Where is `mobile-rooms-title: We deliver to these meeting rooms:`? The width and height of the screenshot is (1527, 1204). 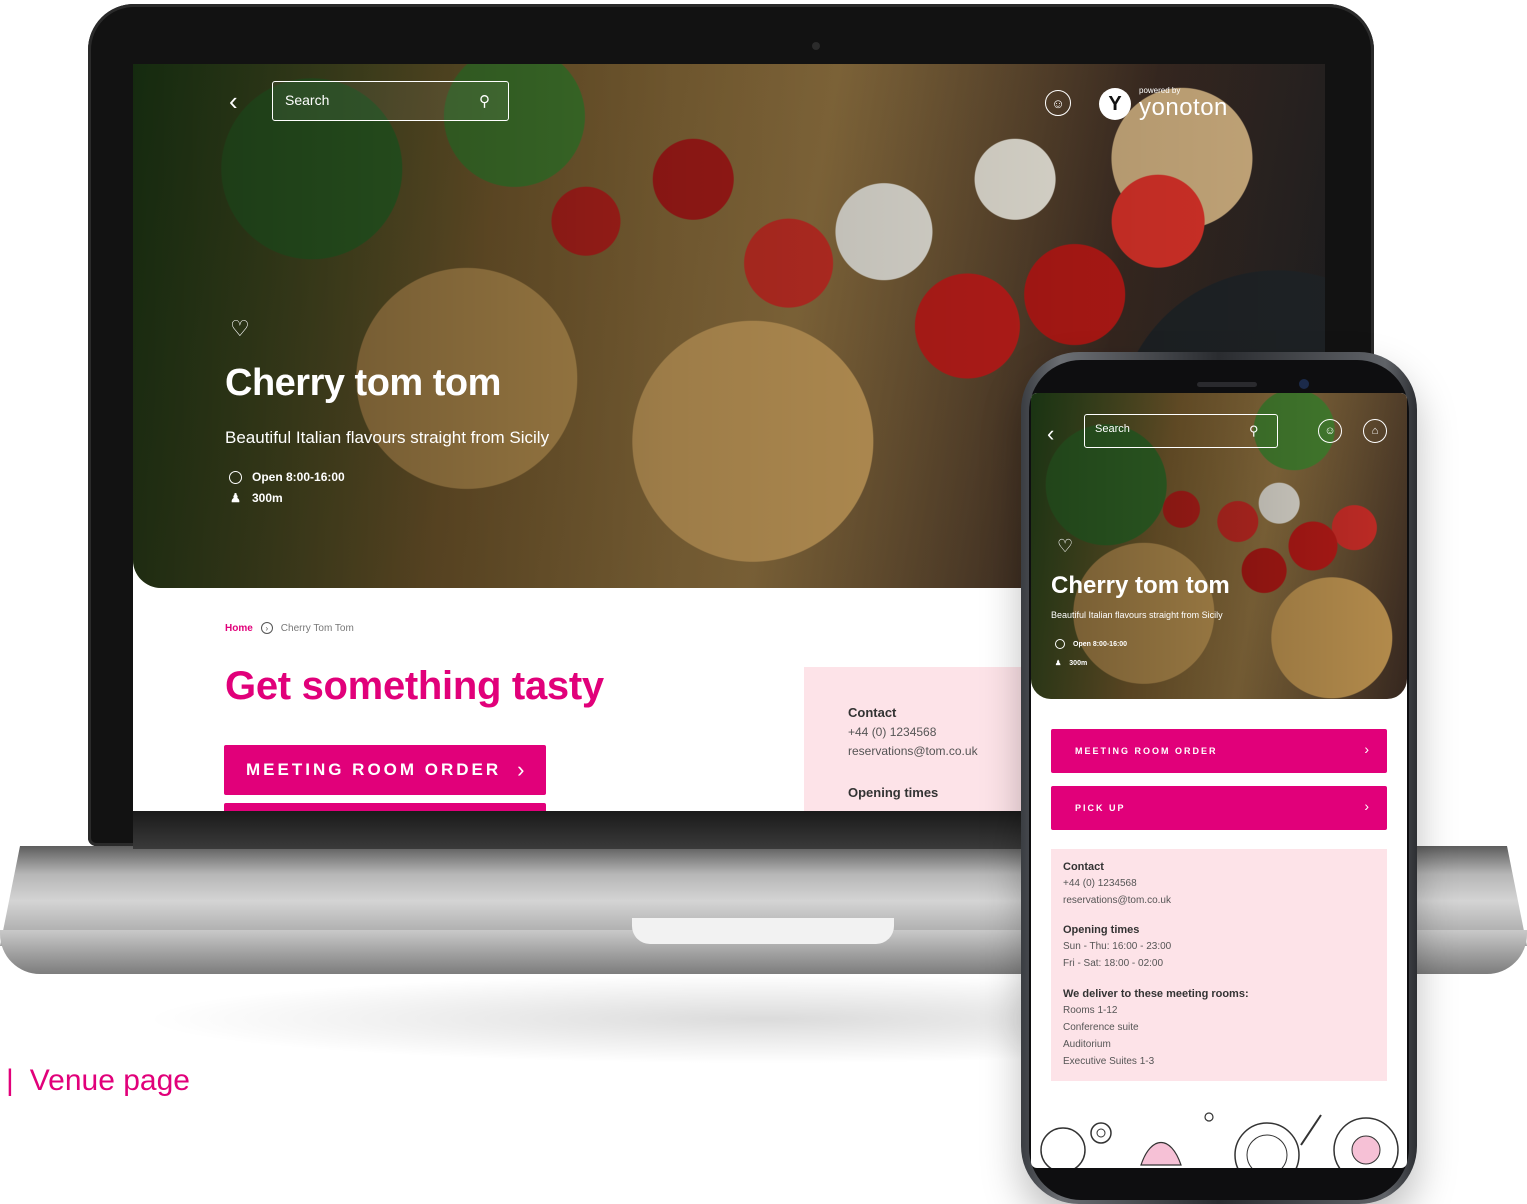 mobile-rooms-title: We deliver to these meeting rooms: is located at coordinates (1156, 994).